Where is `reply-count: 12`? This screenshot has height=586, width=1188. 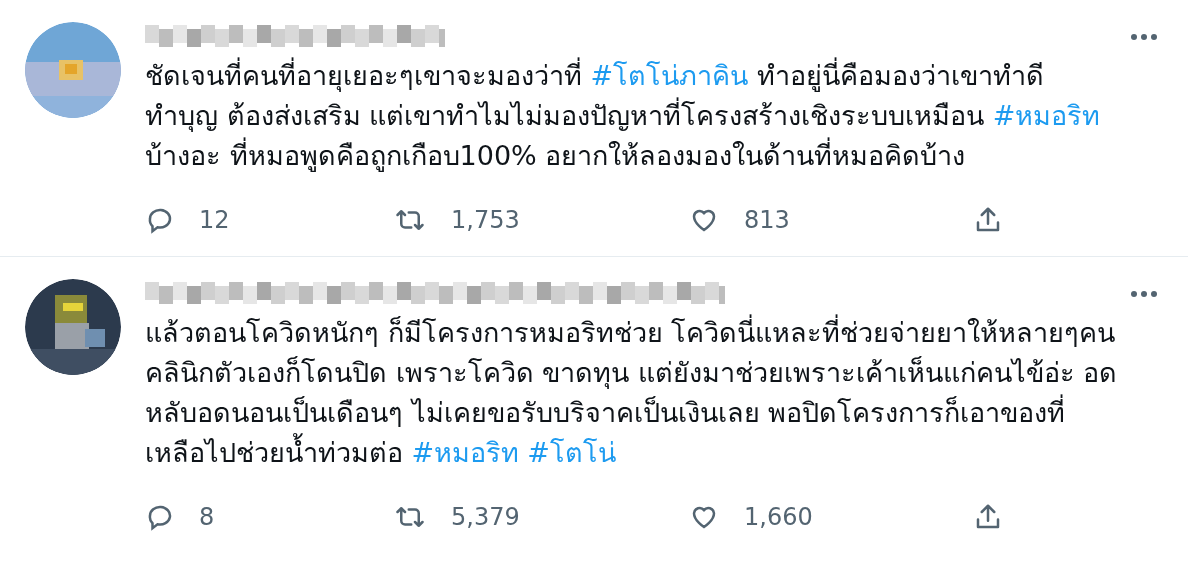 reply-count: 12 is located at coordinates (214, 220).